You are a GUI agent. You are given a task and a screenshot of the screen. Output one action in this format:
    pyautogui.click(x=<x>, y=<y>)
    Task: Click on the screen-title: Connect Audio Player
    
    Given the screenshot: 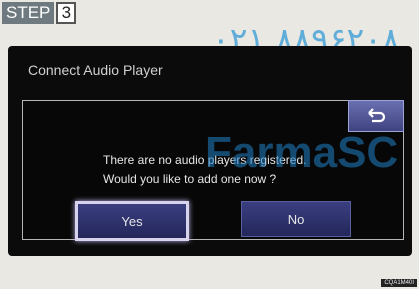 What is the action you would take?
    pyautogui.click(x=95, y=70)
    